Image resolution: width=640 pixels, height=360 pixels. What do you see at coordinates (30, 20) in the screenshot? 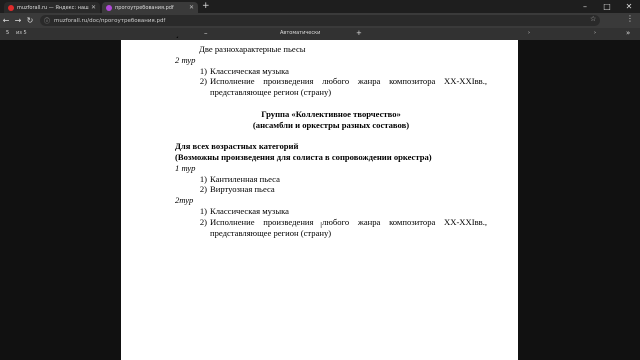
I see `reload-icon: ↻` at bounding box center [30, 20].